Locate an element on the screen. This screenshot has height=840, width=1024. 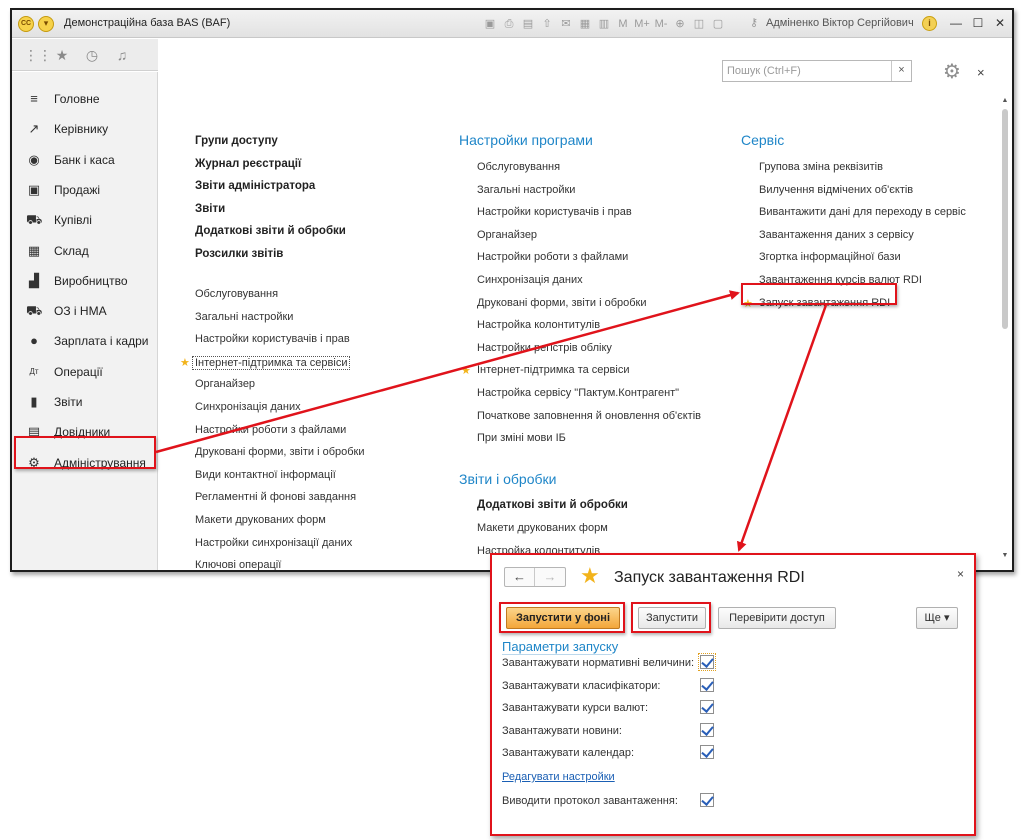
minimize-icon: — is located at coordinates (956, 23).